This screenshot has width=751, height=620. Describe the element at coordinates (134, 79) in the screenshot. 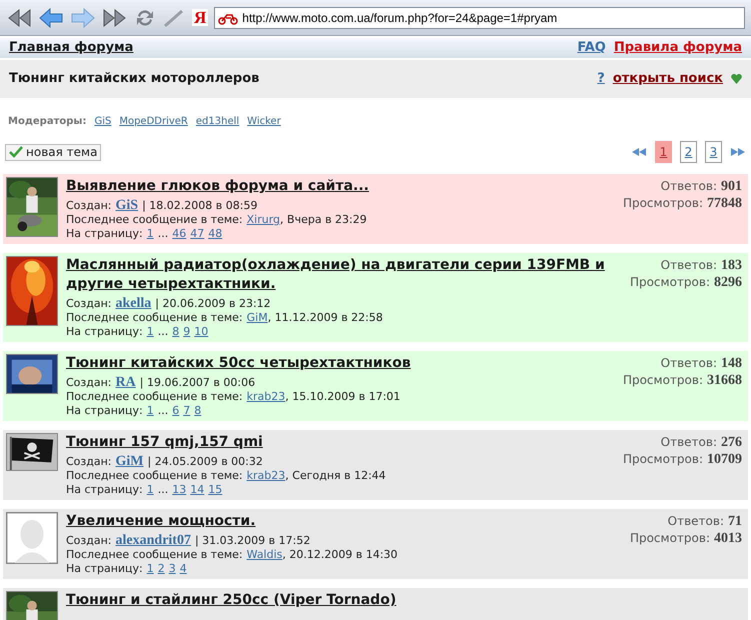

I see `forum-title: Тюнинг китайских мотороллеров` at that location.